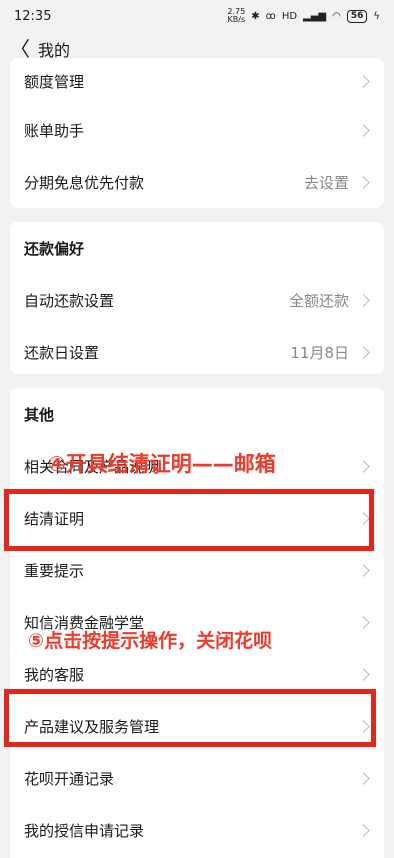 The height and width of the screenshot is (858, 394). Describe the element at coordinates (336, 16) in the screenshot. I see `wifi-icon: ◠` at that location.